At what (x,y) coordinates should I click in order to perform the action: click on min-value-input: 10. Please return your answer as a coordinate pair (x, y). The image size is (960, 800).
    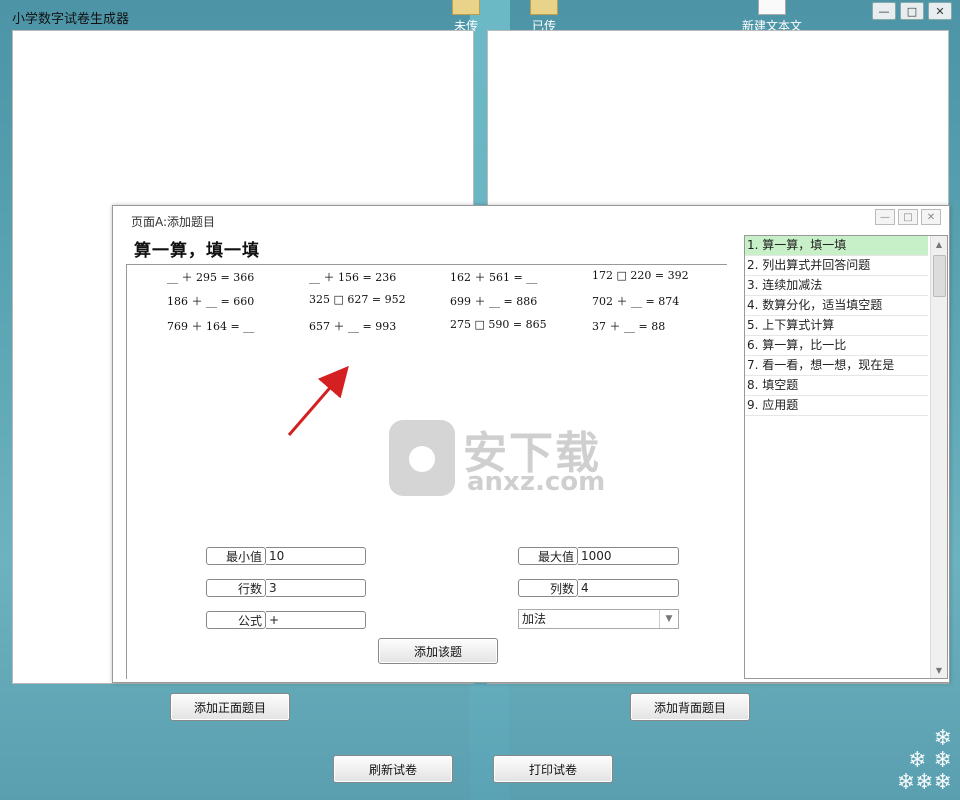
    Looking at the image, I should click on (316, 556).